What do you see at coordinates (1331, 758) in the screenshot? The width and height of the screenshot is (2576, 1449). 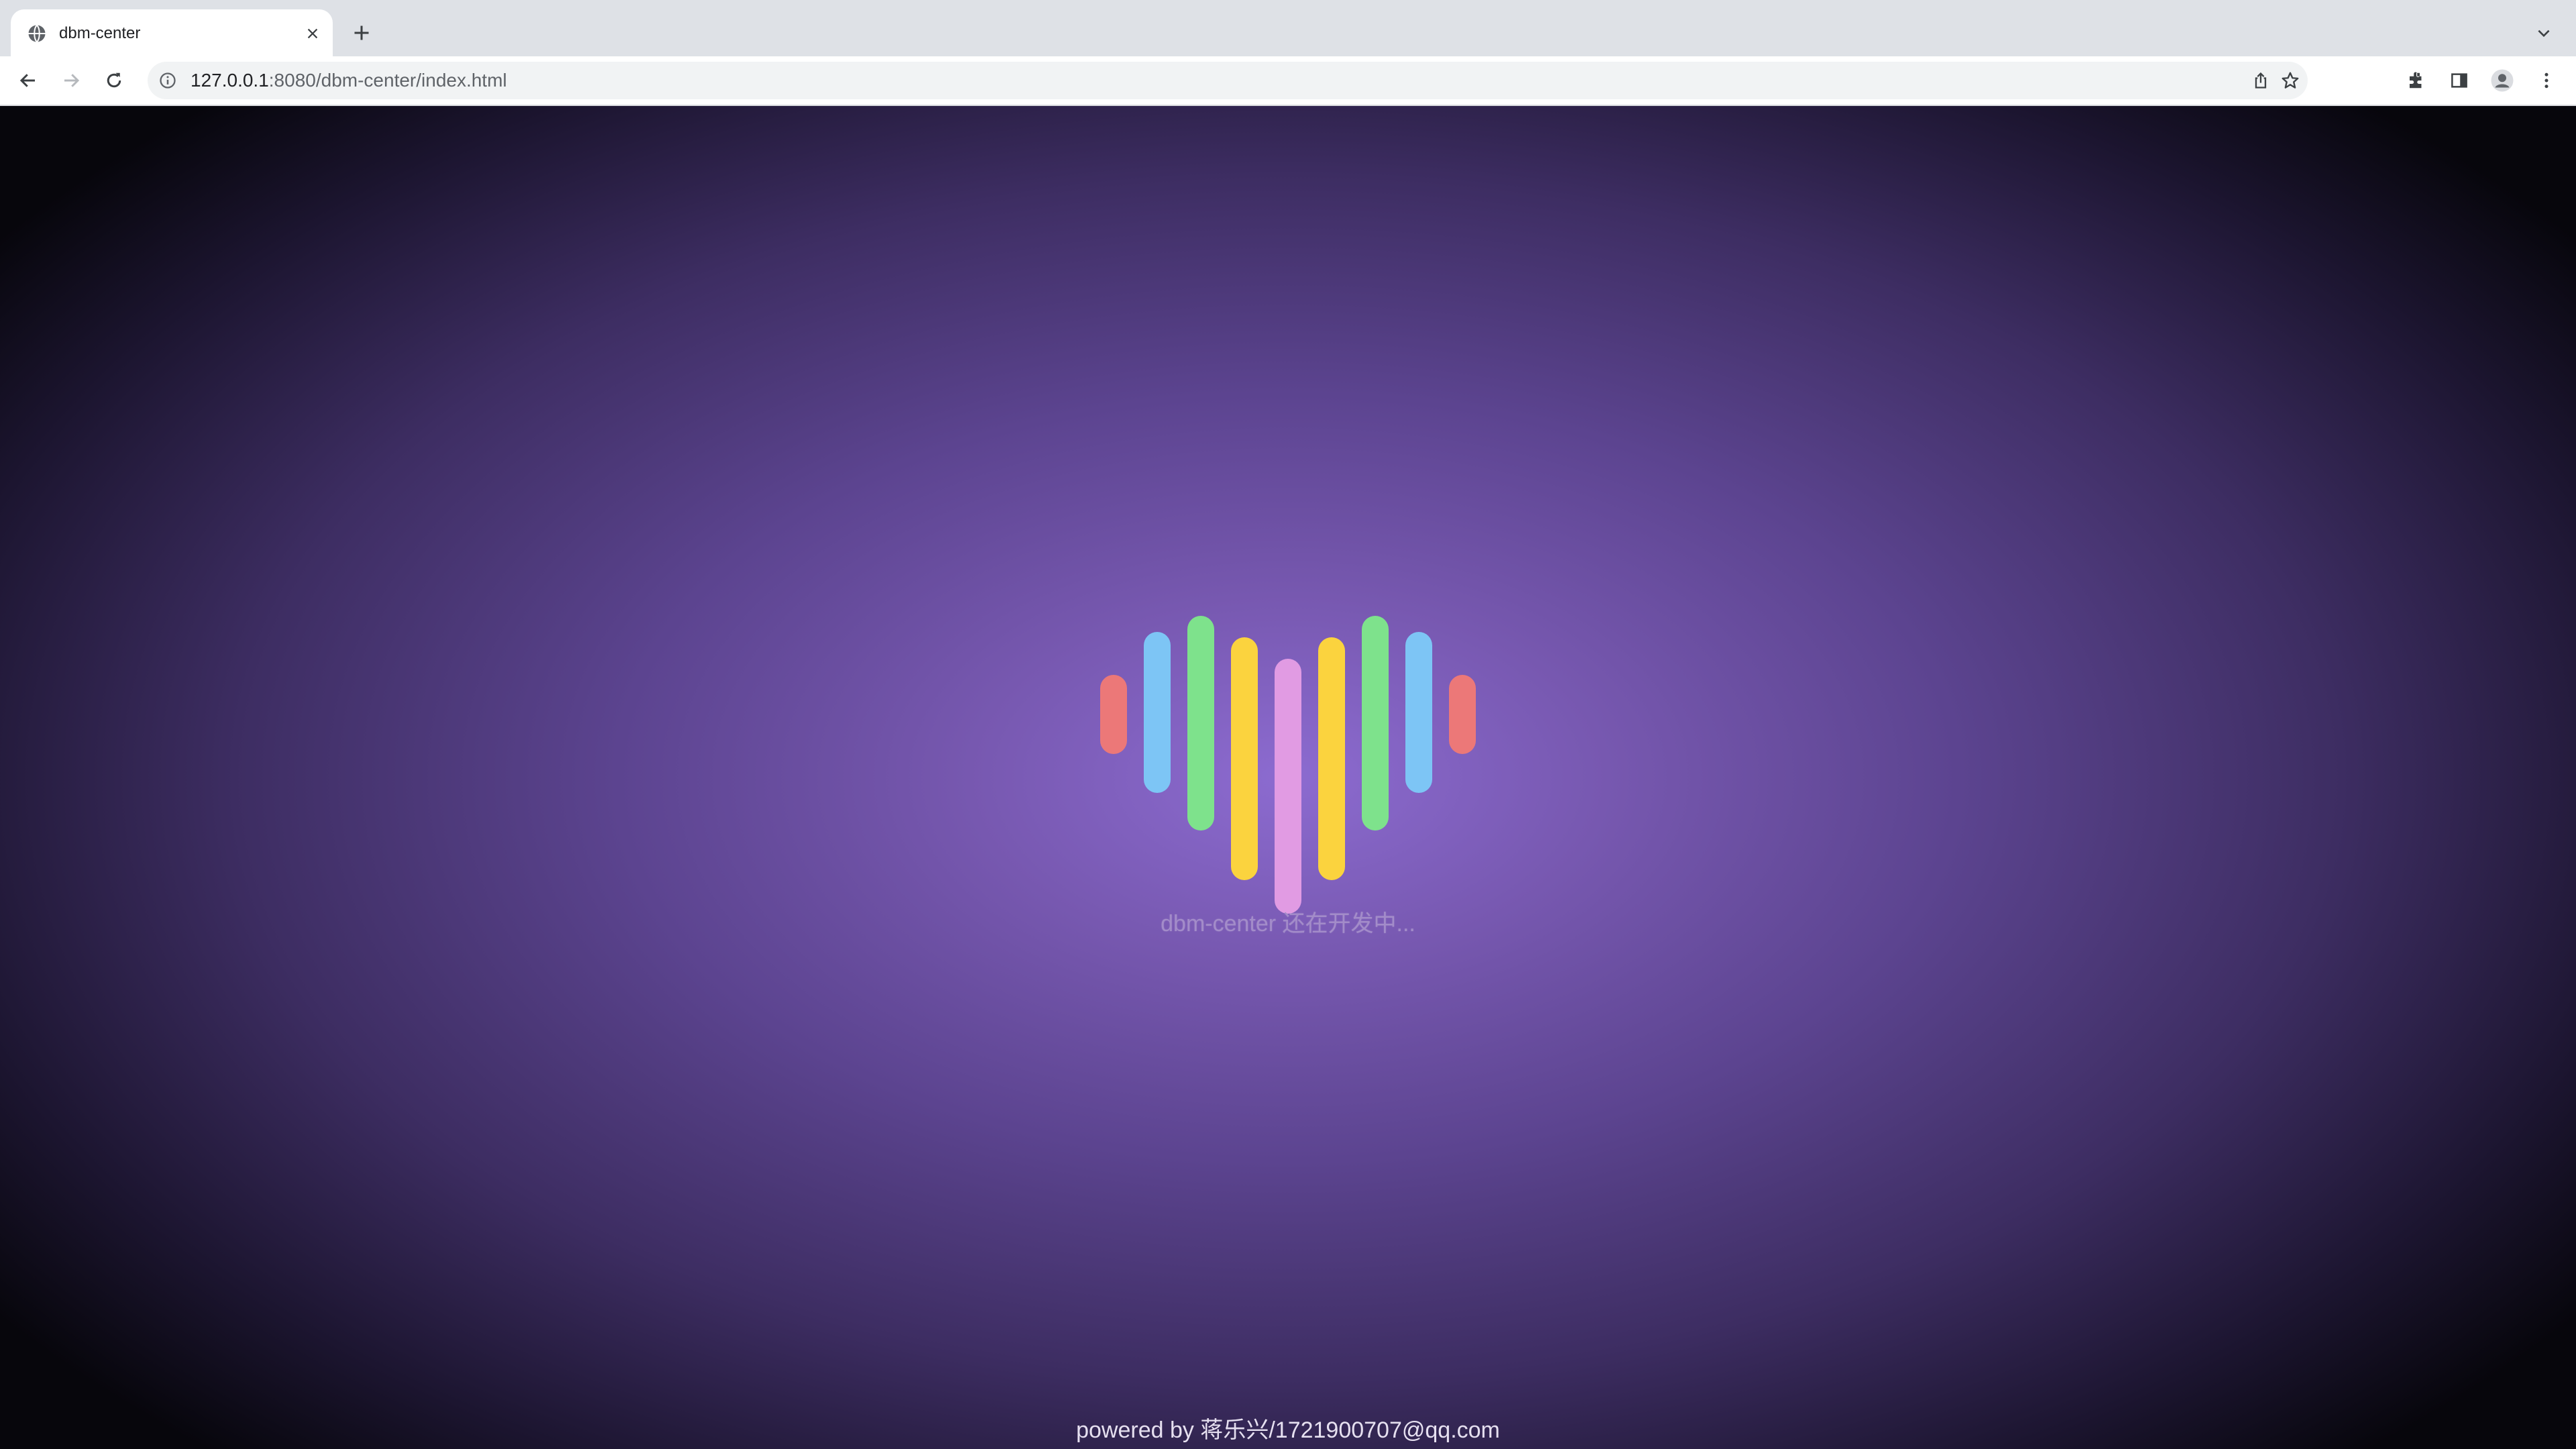 I see `loader-bar-yellow-right` at bounding box center [1331, 758].